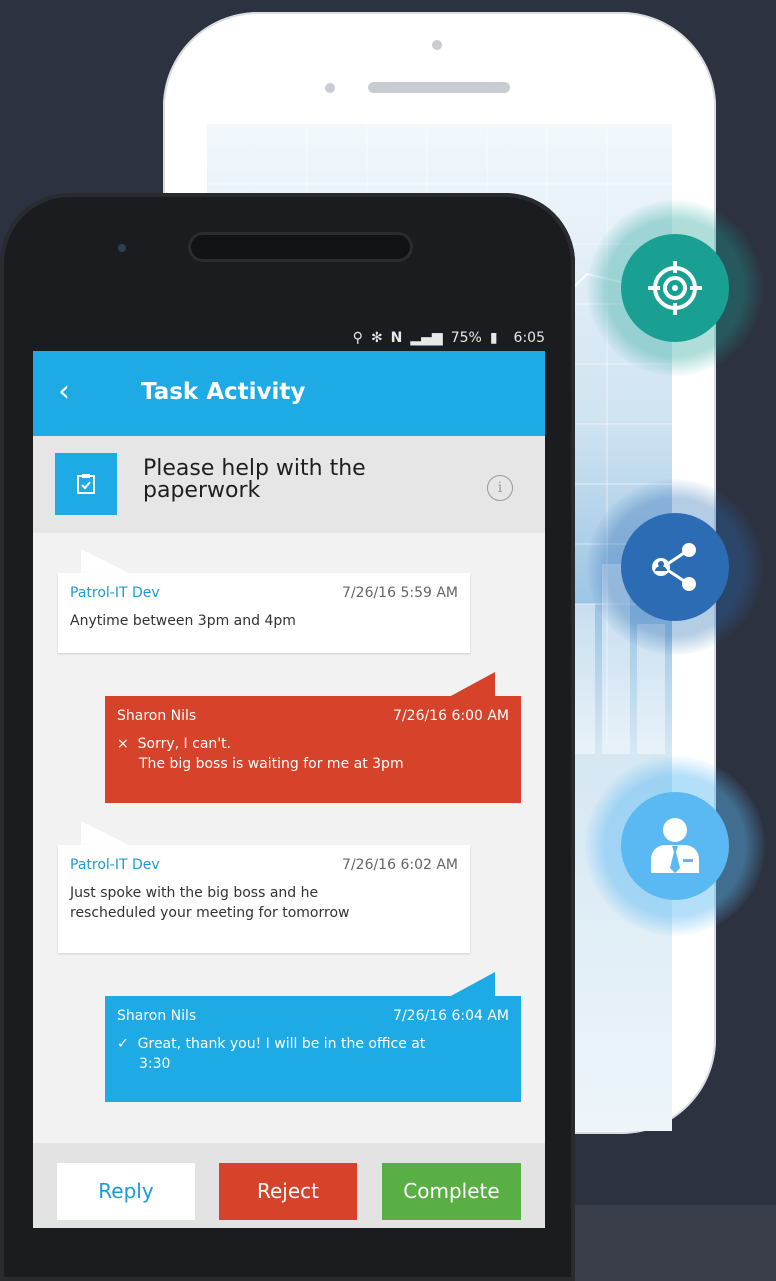 The width and height of the screenshot is (776, 1281). I want to click on message-body: Anytime between 3pm and 4pm, so click(183, 621).